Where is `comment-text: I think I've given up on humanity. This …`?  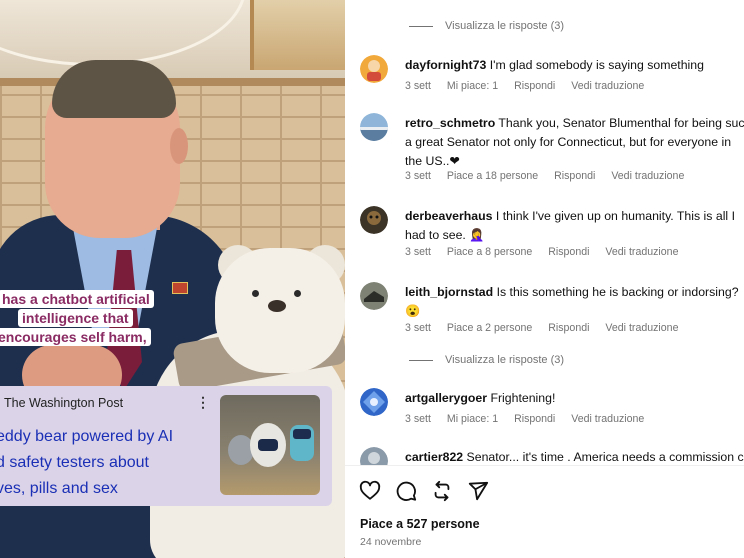 comment-text: I think I've given up on humanity. This … is located at coordinates (615, 216).